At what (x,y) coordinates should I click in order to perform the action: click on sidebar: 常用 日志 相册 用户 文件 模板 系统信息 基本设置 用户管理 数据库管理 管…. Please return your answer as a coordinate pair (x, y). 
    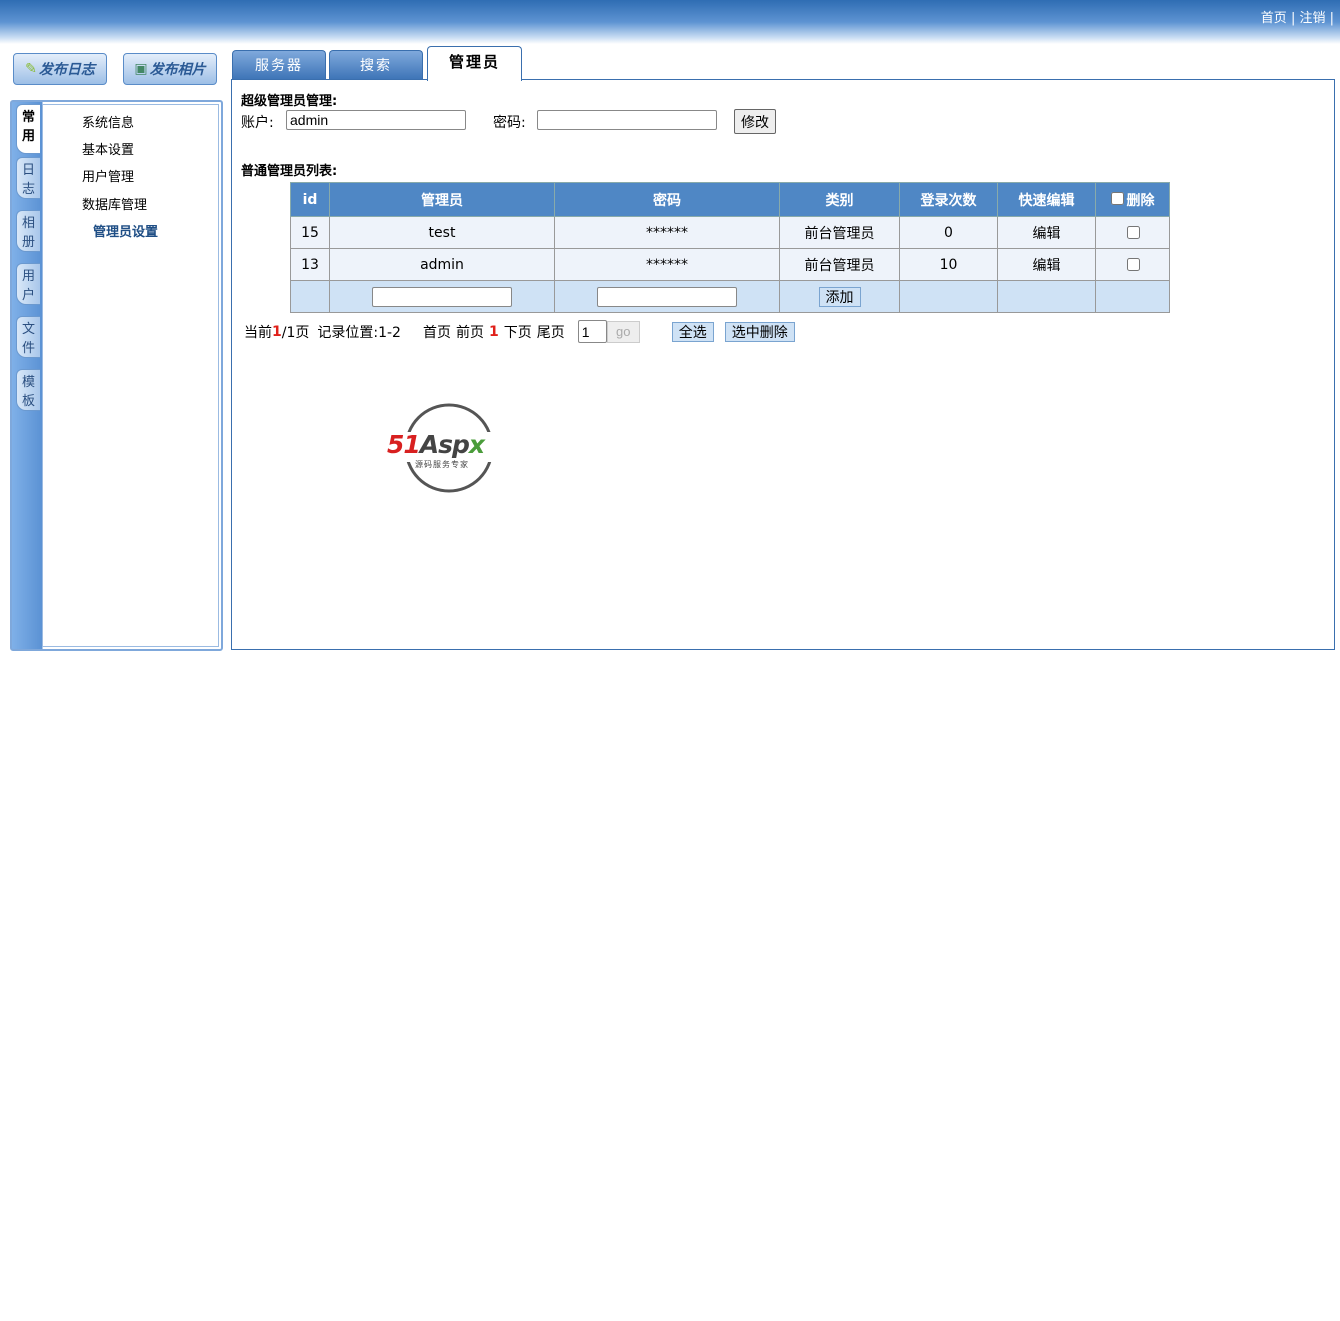
    Looking at the image, I should click on (116, 375).